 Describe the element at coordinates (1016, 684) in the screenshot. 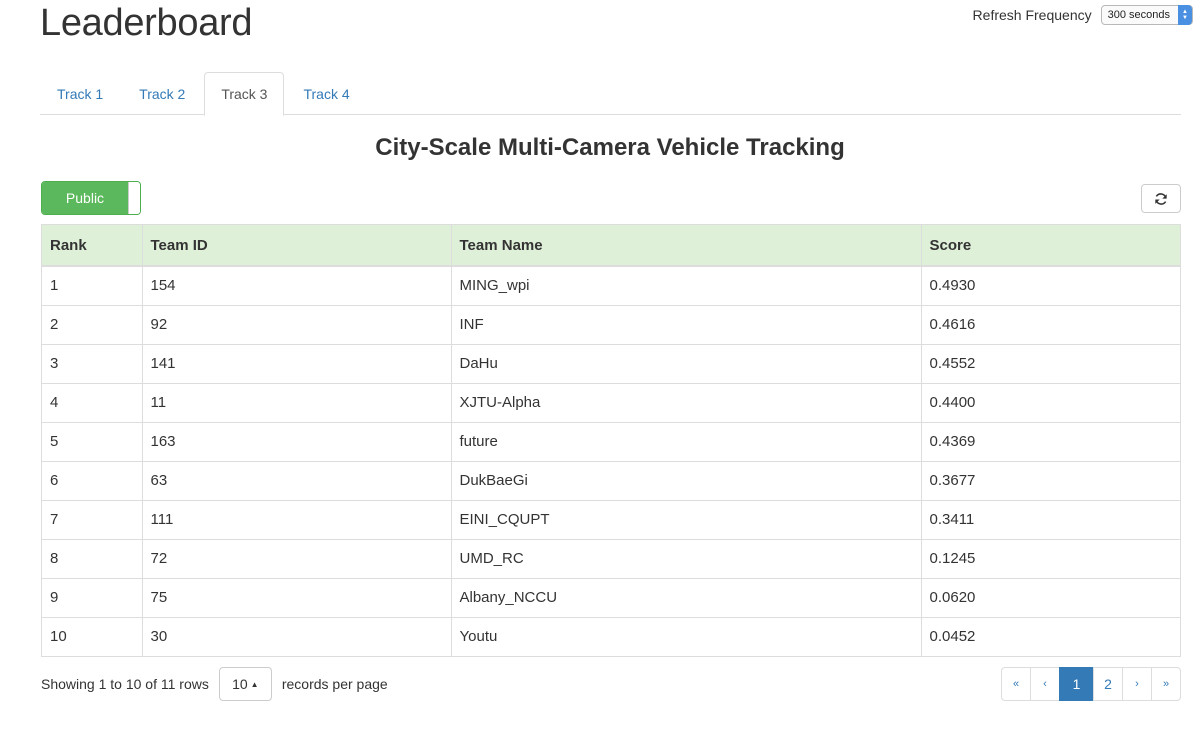

I see `first-page-button: «` at that location.